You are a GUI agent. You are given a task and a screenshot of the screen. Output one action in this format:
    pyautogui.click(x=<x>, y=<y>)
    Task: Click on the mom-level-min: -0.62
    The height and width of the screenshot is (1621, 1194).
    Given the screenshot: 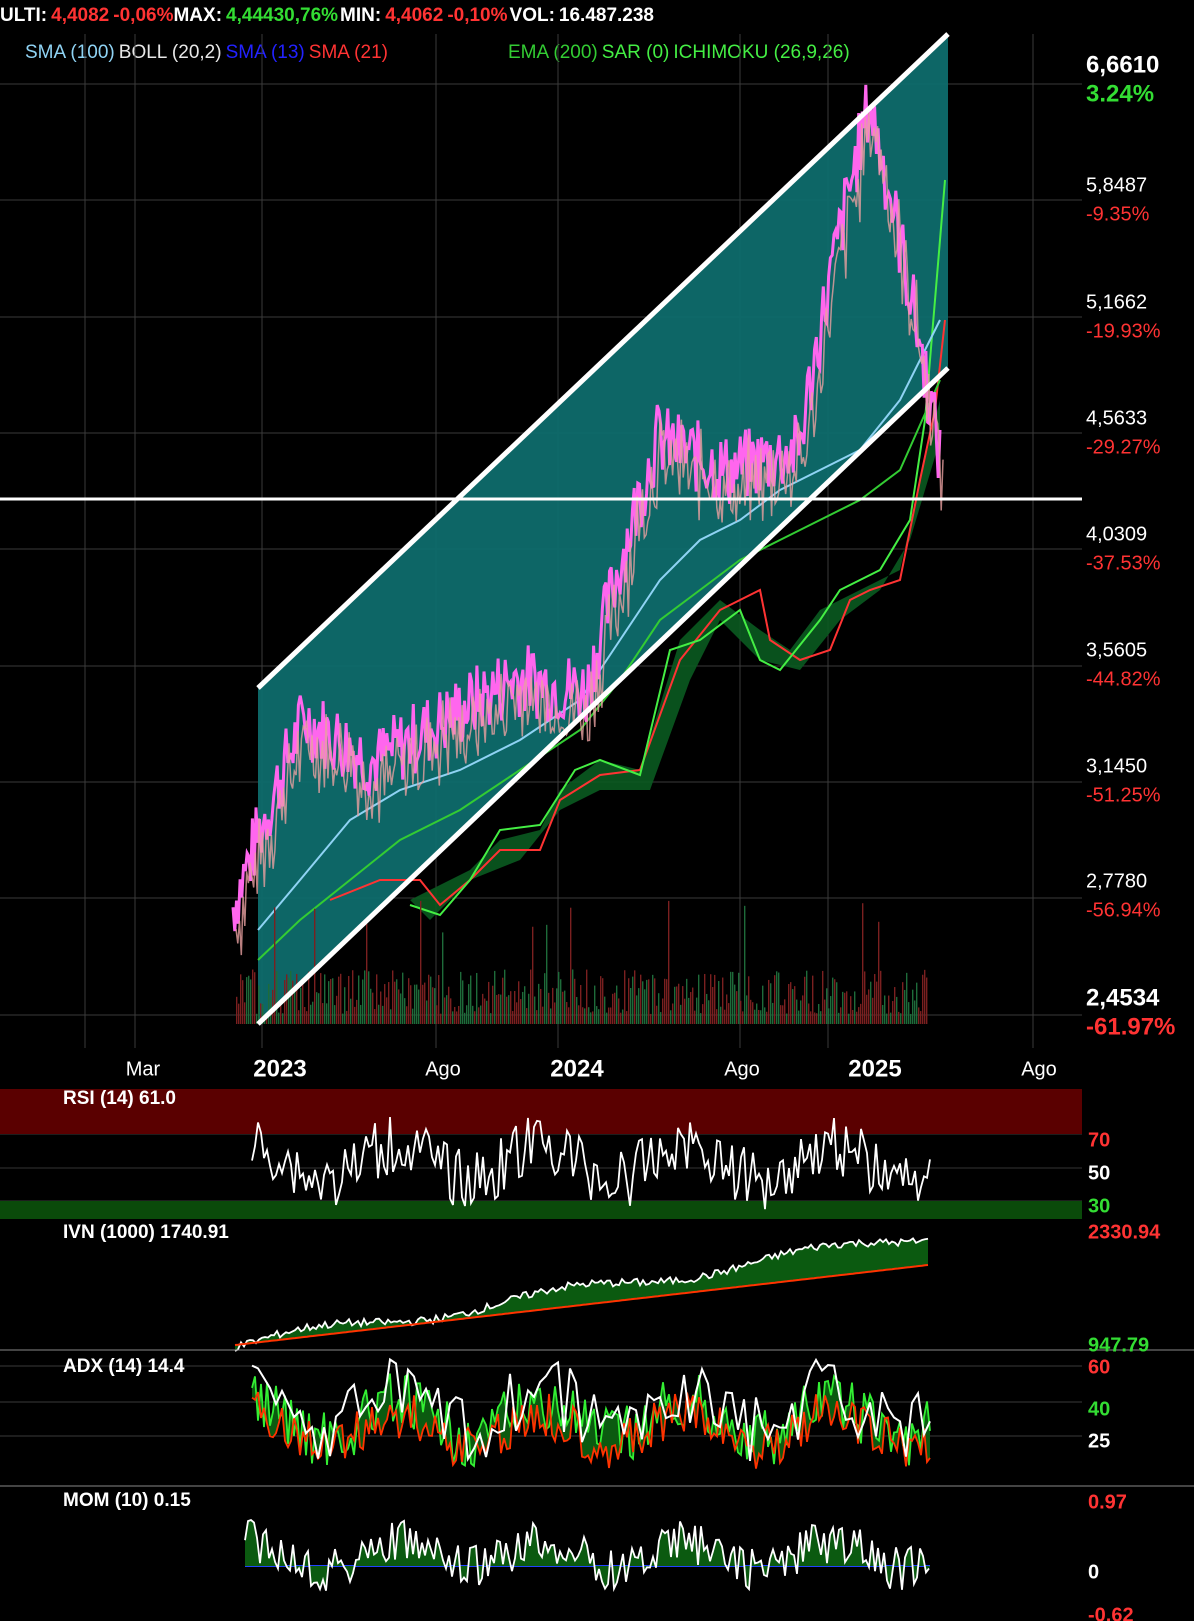 What is the action you would take?
    pyautogui.click(x=1111, y=1612)
    